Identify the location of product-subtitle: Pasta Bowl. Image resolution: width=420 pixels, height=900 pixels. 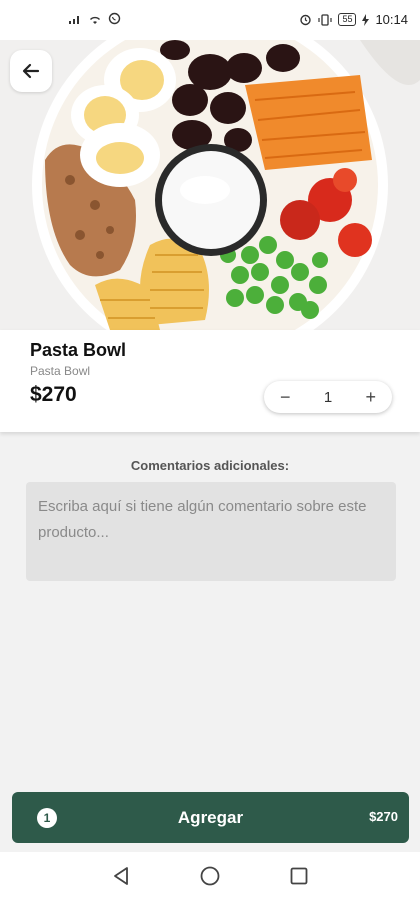
(60, 371).